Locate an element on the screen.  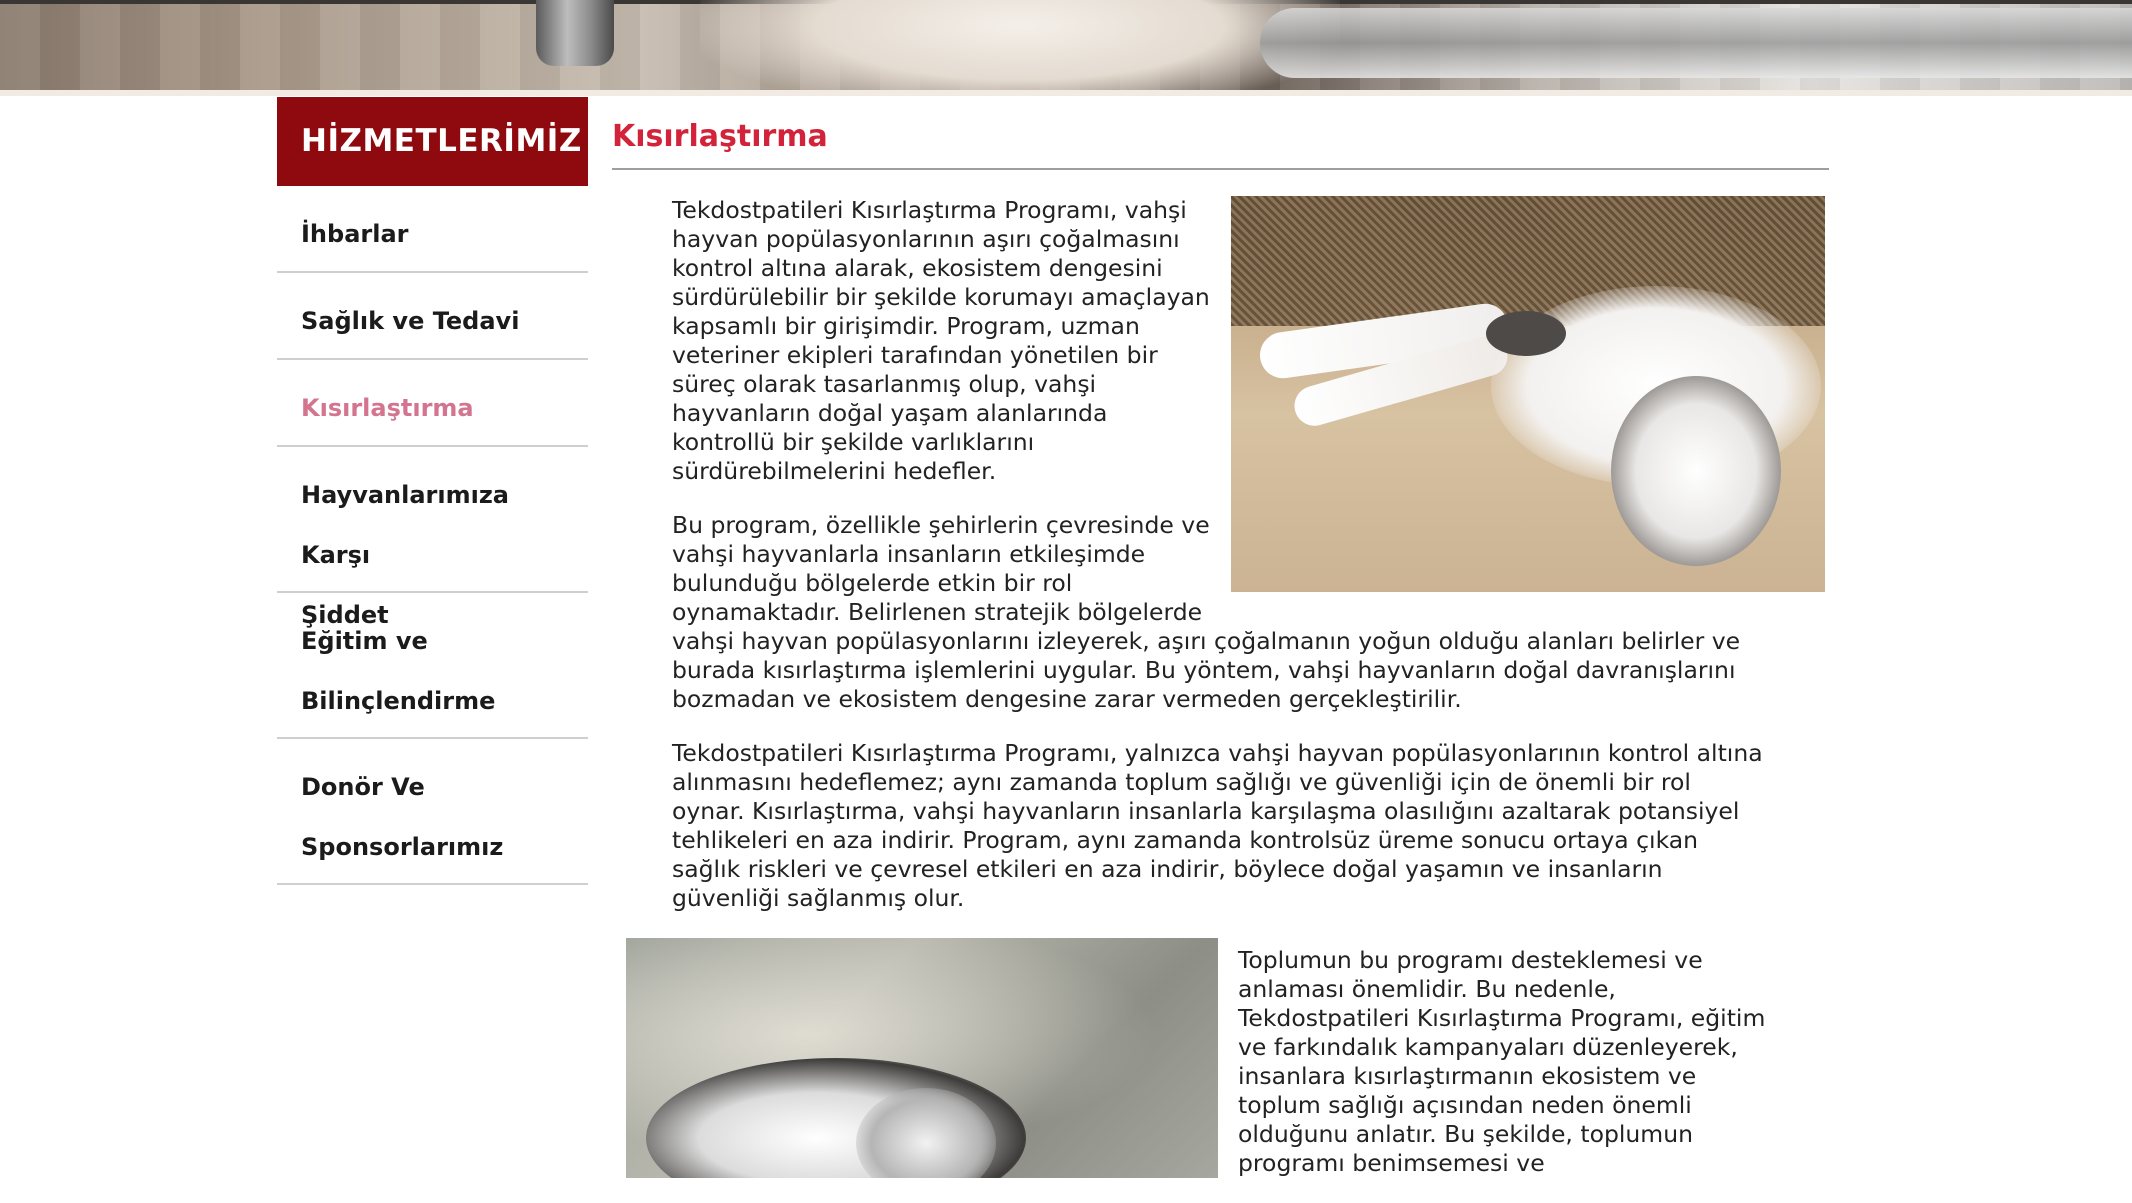
cat-head is located at coordinates (1696, 471).